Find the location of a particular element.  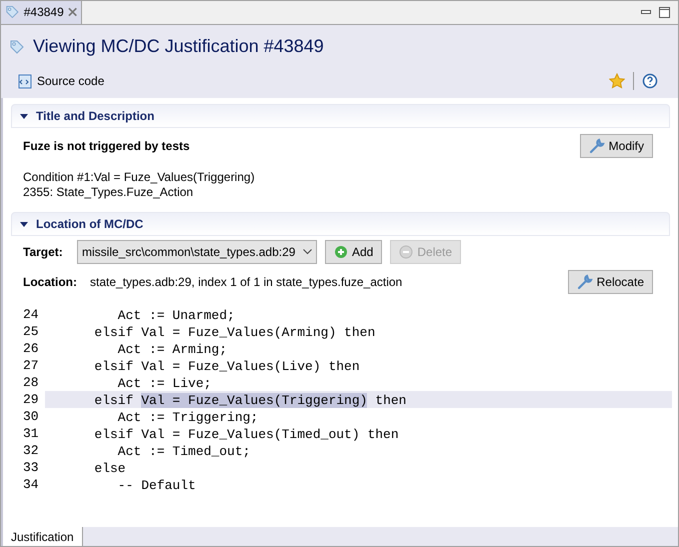

code-line: elsif Val = Fuze_Values(Arming) then is located at coordinates (234, 332).